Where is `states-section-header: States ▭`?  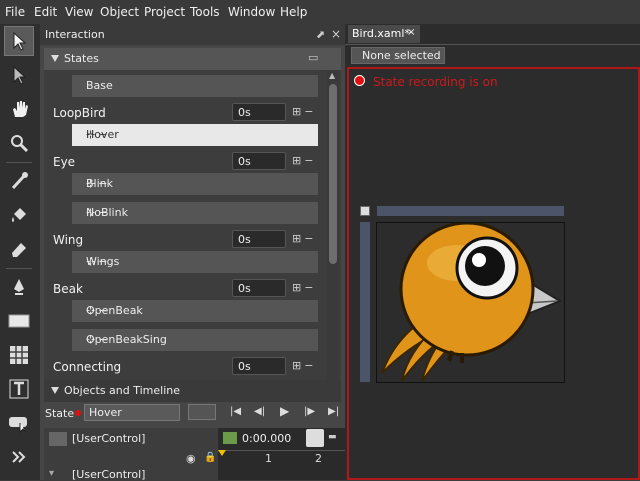
states-section-header: States ▭ is located at coordinates (192, 59).